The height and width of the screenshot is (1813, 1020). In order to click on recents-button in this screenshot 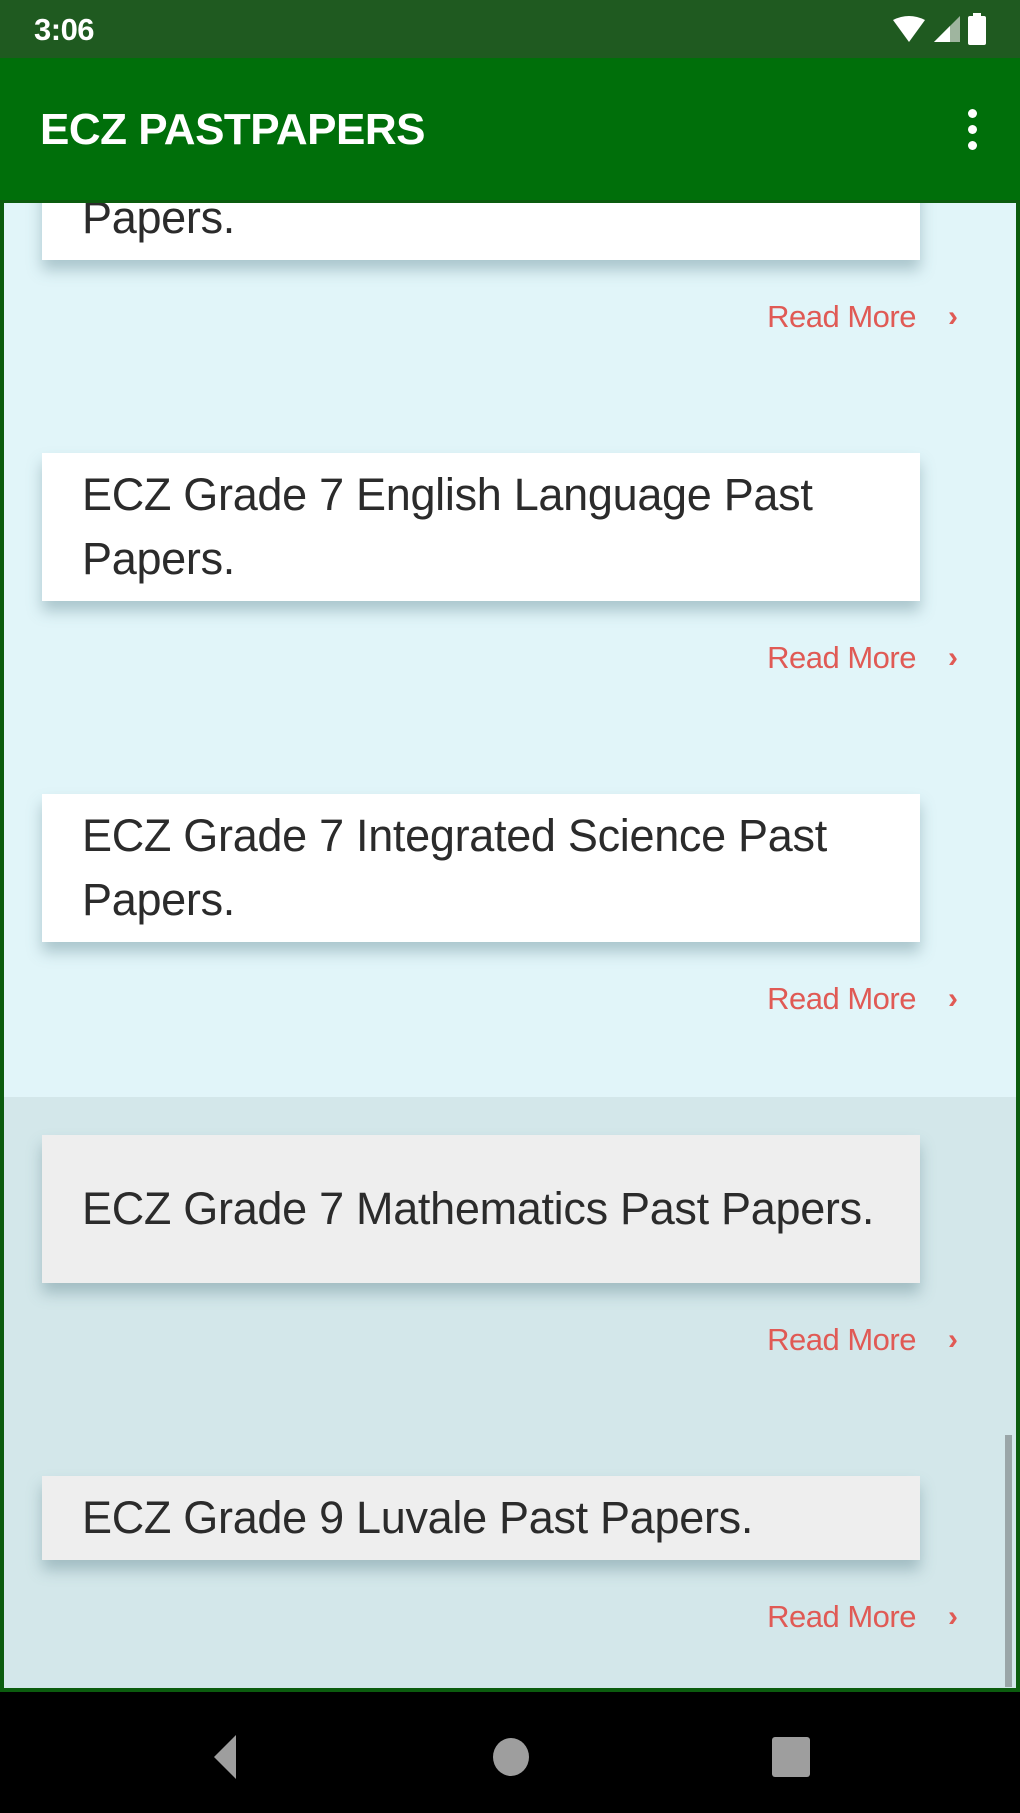, I will do `click(791, 1757)`.